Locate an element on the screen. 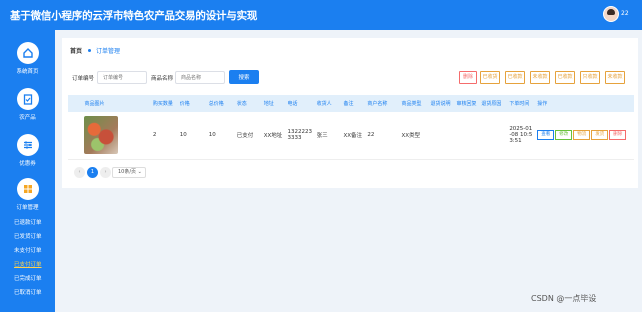 This screenshot has width=642, height=312. username: 22 is located at coordinates (625, 13).